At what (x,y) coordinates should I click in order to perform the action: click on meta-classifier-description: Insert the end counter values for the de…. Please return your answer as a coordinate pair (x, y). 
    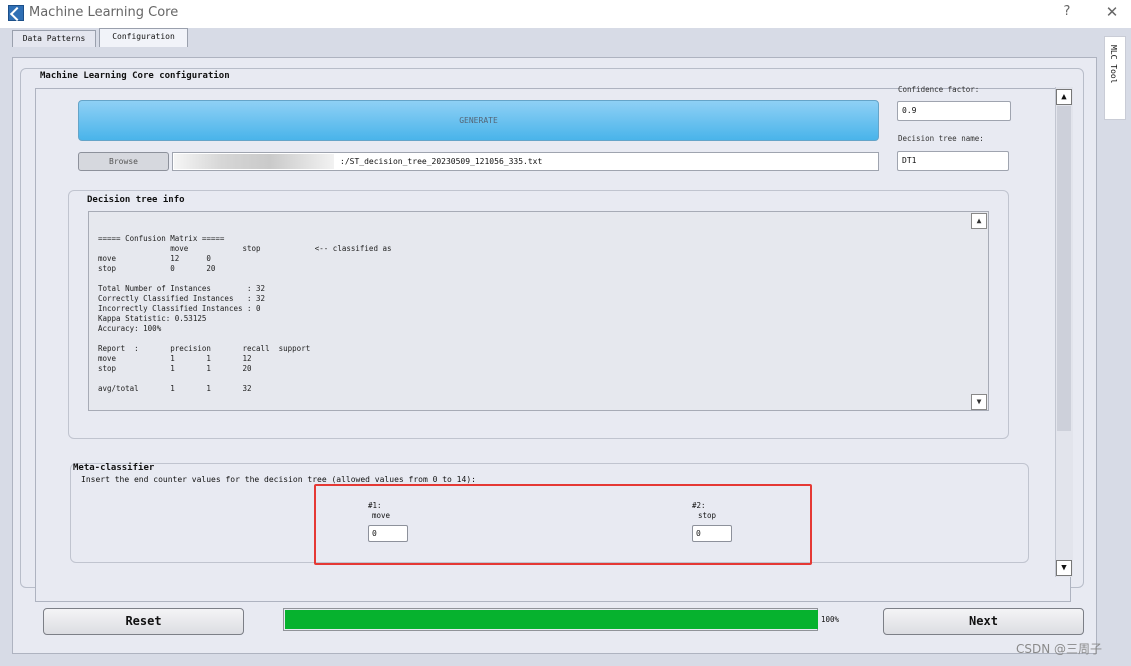
    Looking at the image, I should click on (278, 479).